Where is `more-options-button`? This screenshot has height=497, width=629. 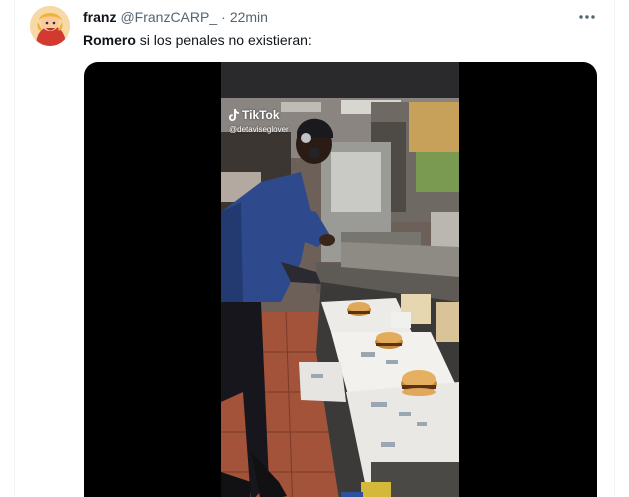
more-options-button is located at coordinates (587, 17).